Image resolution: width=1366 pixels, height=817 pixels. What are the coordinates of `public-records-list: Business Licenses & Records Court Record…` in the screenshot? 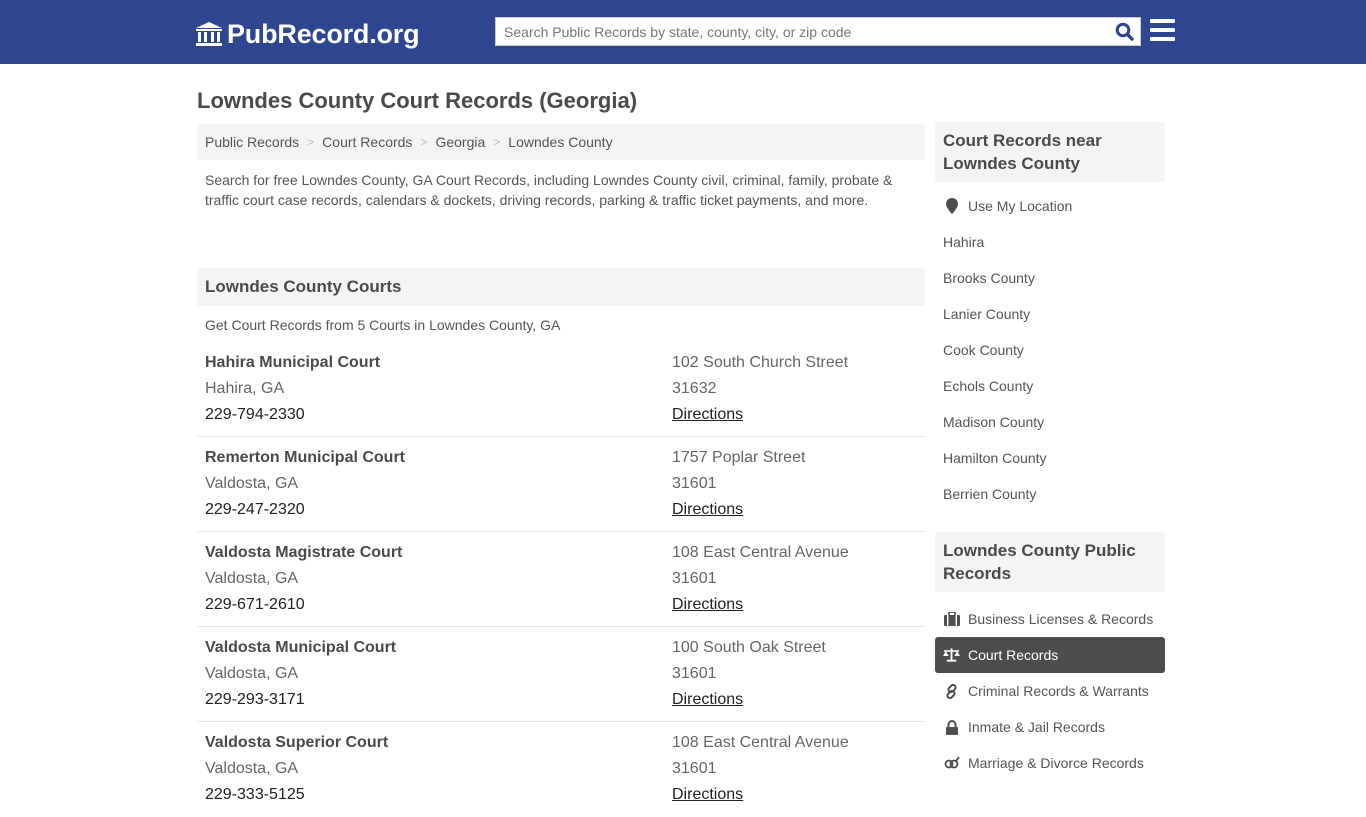 It's located at (1050, 686).